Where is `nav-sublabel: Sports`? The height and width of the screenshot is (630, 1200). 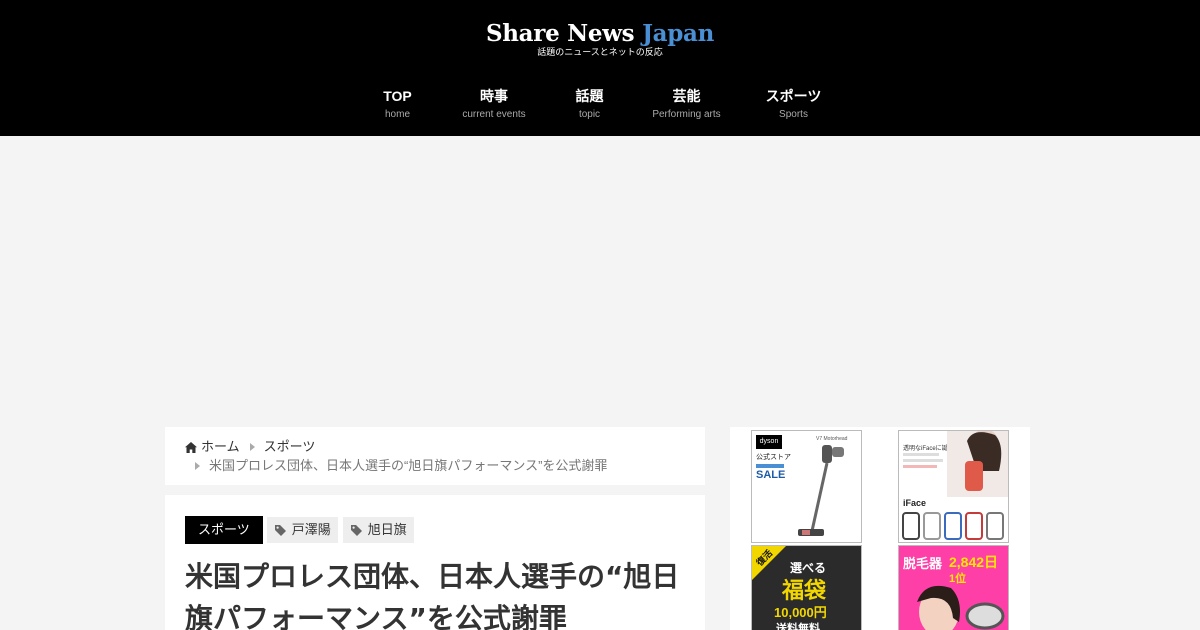 nav-sublabel: Sports is located at coordinates (793, 114).